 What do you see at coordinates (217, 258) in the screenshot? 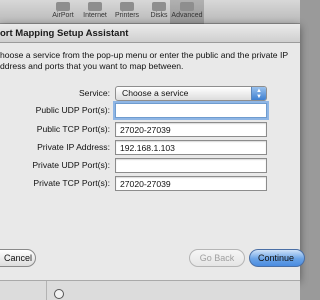
I see `go-back-button: Go Back` at bounding box center [217, 258].